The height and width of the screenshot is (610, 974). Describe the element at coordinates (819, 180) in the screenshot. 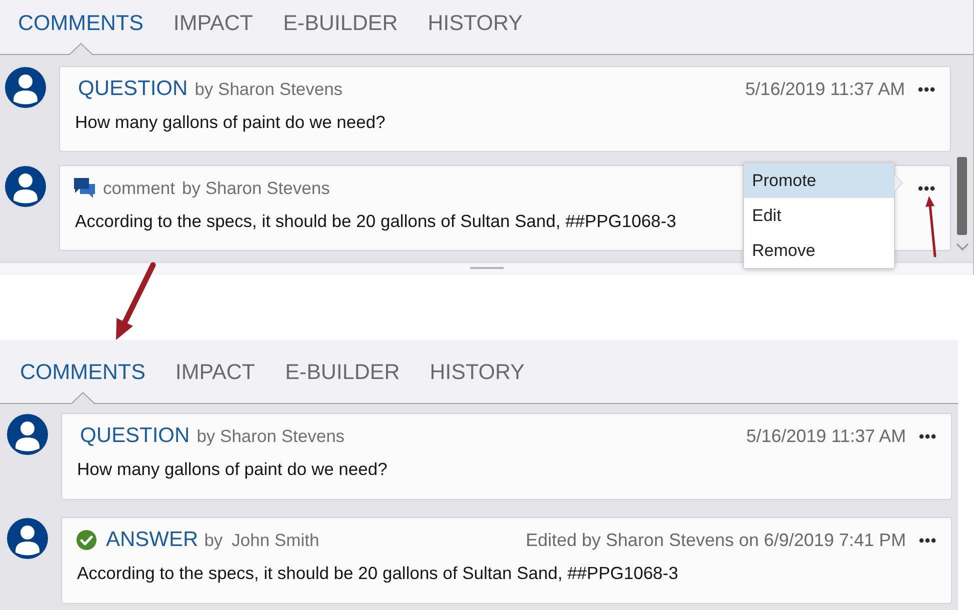

I see `menu-item: Promote` at that location.